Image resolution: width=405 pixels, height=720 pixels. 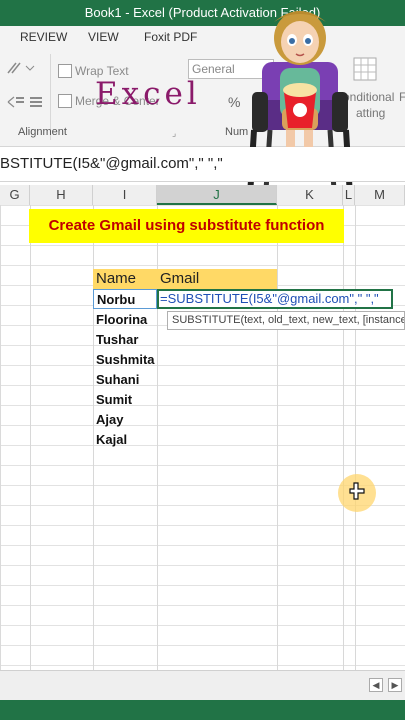 I want to click on scroll-right-button: ▶, so click(x=395, y=685).